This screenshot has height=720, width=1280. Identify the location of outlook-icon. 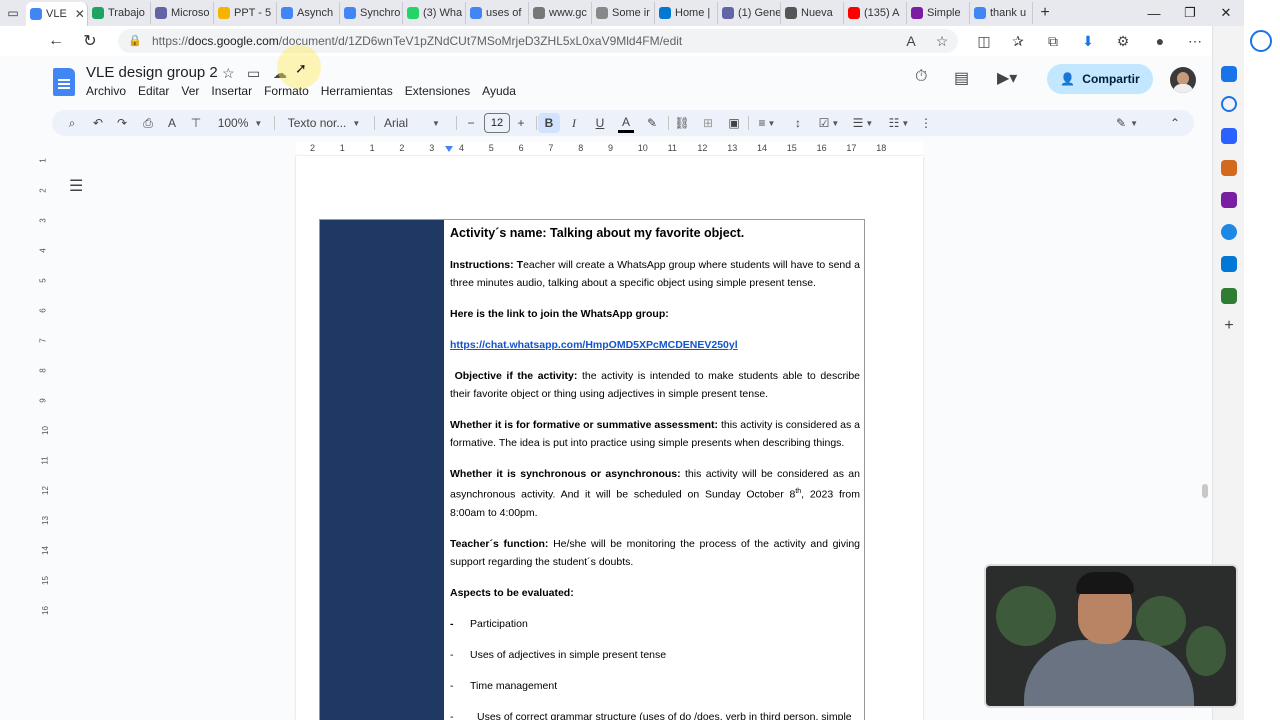
(1229, 264).